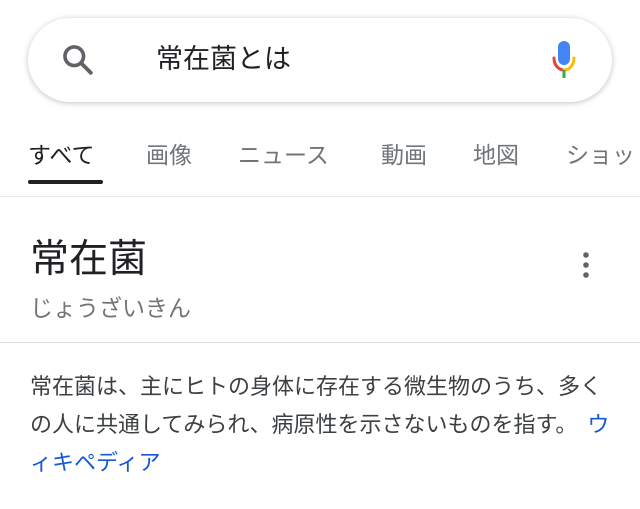 The height and width of the screenshot is (509, 640). What do you see at coordinates (496, 156) in the screenshot?
I see `tab-maps: 地図` at bounding box center [496, 156].